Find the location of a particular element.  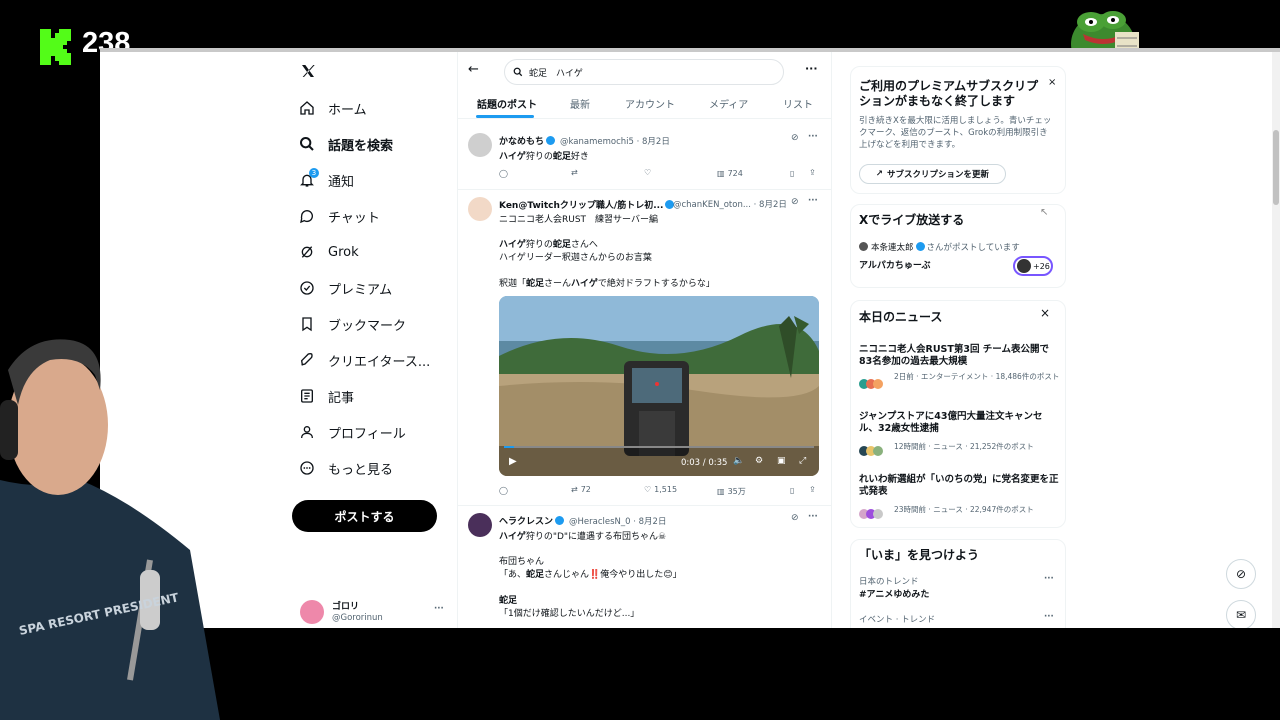

trend-category: 日本のトレンド is located at coordinates (889, 582).